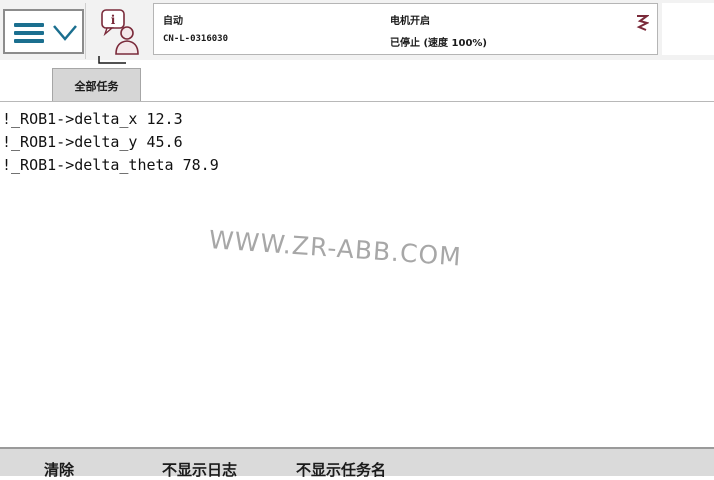 The width and height of the screenshot is (714, 480). What do you see at coordinates (357, 101) in the screenshot?
I see `tab-divider` at bounding box center [357, 101].